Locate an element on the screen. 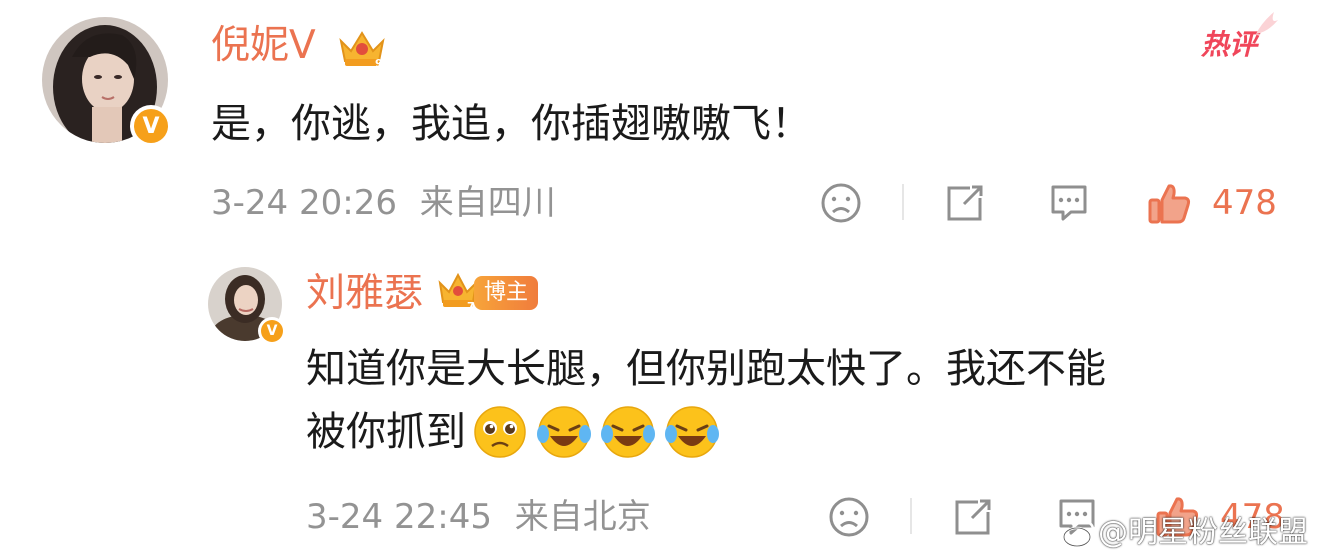 Image resolution: width=1320 pixels, height=559 pixels. reply-dislike-button is located at coordinates (849, 517).